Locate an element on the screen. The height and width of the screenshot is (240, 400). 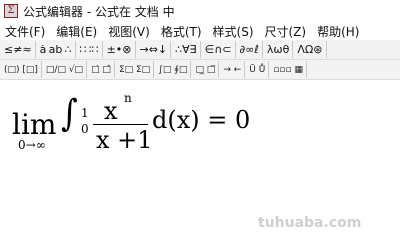
greek-upper-palette-button: ΛΩ⊛ is located at coordinates (310, 49).